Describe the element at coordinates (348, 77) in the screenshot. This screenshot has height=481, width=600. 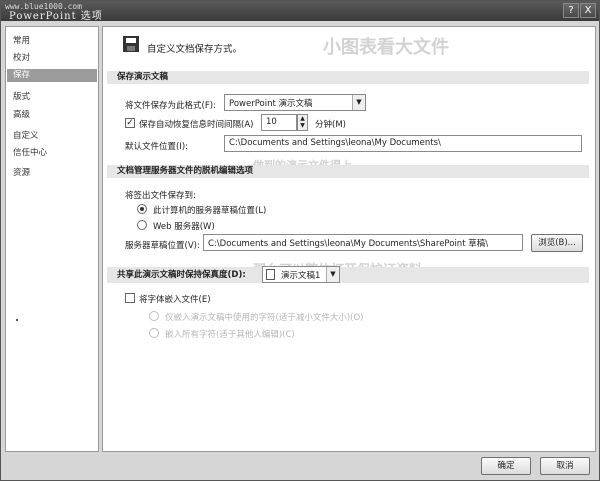
I see `section-save-presentation: 保存演示文稿` at that location.